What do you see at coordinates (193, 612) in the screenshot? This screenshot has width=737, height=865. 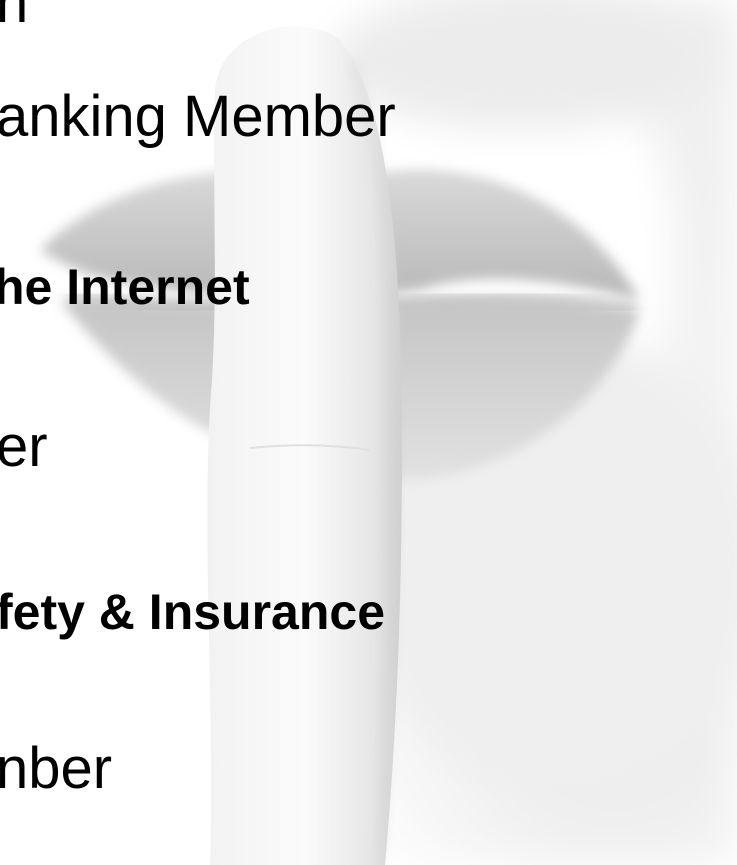 I see `slide-heading-safety-insurance: fety & Insurance` at bounding box center [193, 612].